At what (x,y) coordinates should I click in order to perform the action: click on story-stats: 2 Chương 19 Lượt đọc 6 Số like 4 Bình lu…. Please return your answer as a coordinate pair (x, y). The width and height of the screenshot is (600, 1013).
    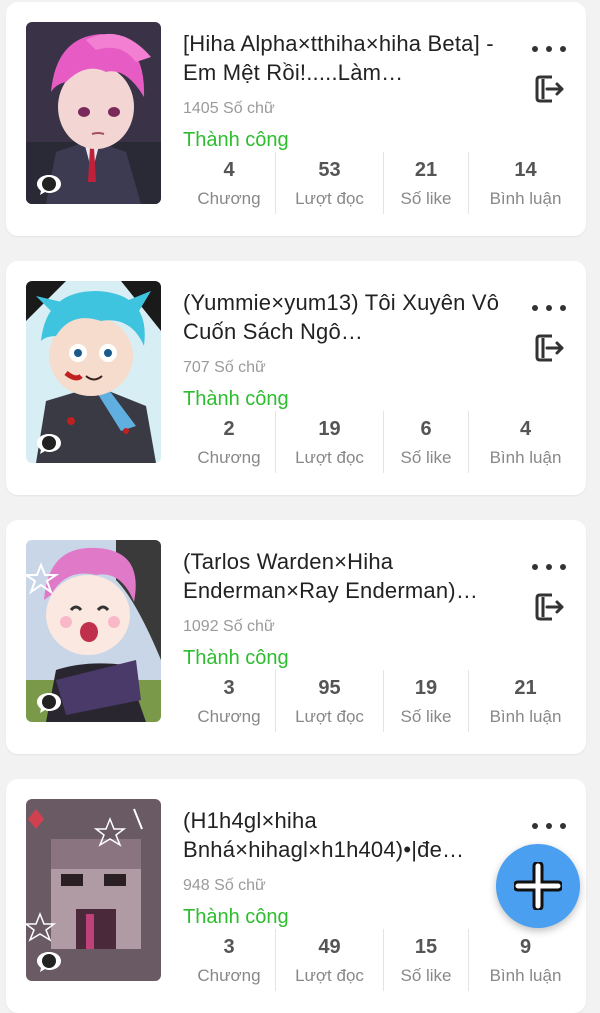
    Looking at the image, I should click on (381, 442).